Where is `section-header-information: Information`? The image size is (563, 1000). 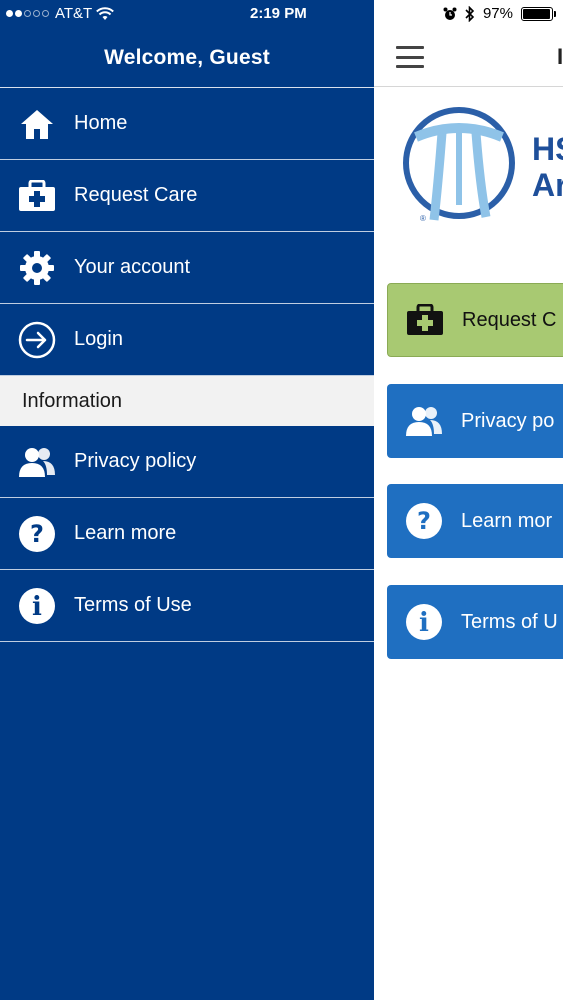 section-header-information: Information is located at coordinates (187, 401).